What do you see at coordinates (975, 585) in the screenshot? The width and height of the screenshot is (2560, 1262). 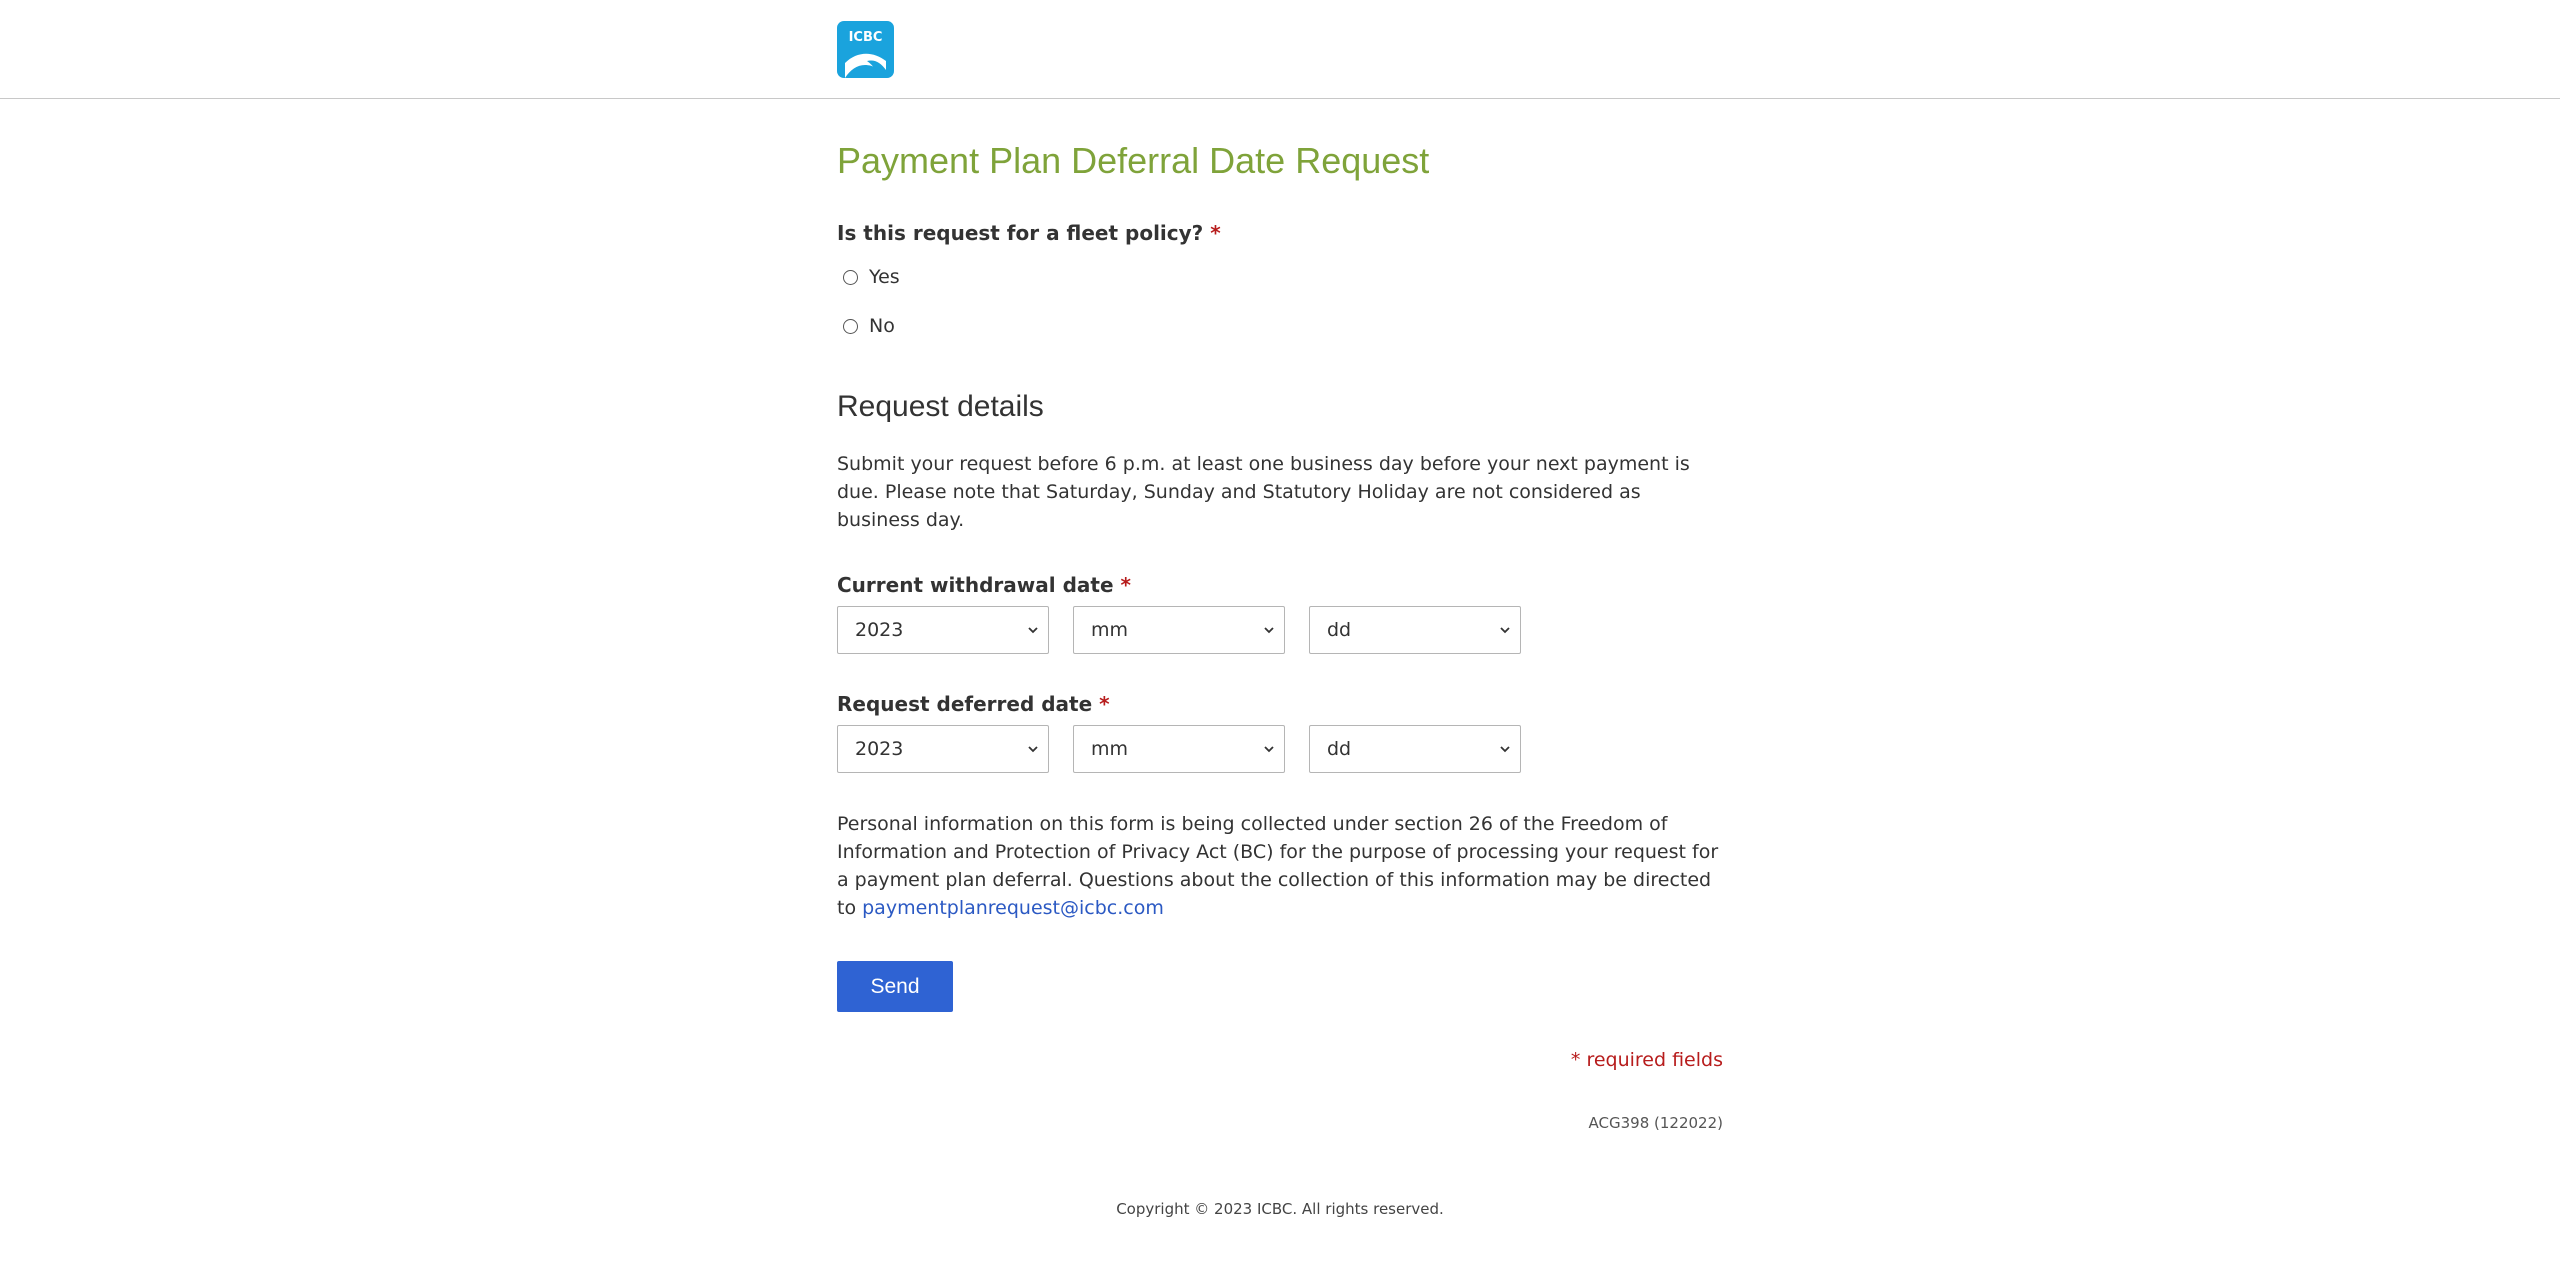 I see `current-withdrawal-label: Current withdrawal date` at bounding box center [975, 585].